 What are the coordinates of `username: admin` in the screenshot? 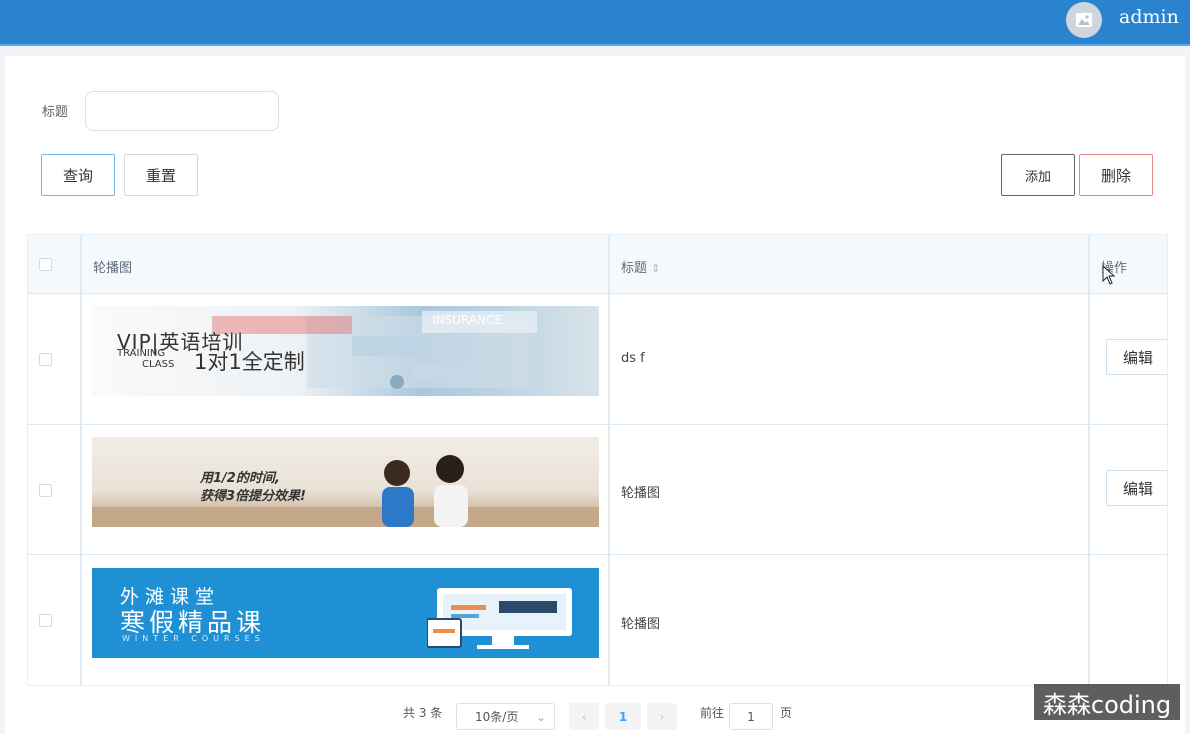 It's located at (1149, 17).